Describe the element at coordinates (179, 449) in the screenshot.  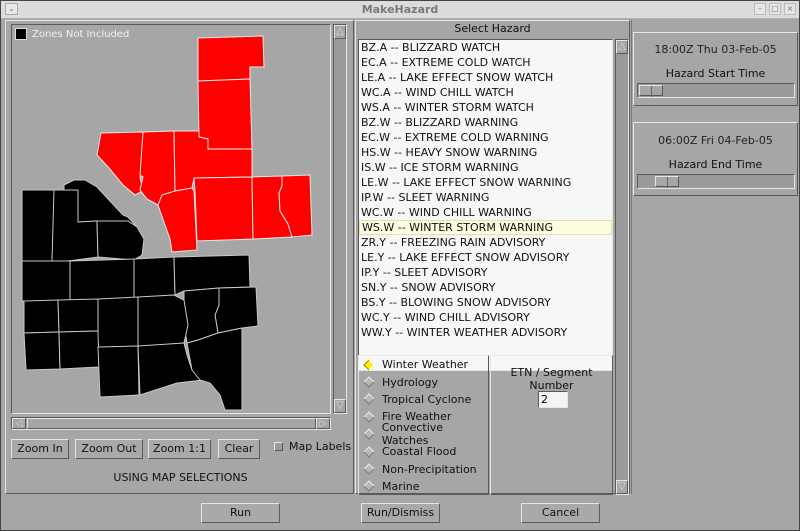
I see `zoom-1-1-button: Zoom 1:1` at that location.